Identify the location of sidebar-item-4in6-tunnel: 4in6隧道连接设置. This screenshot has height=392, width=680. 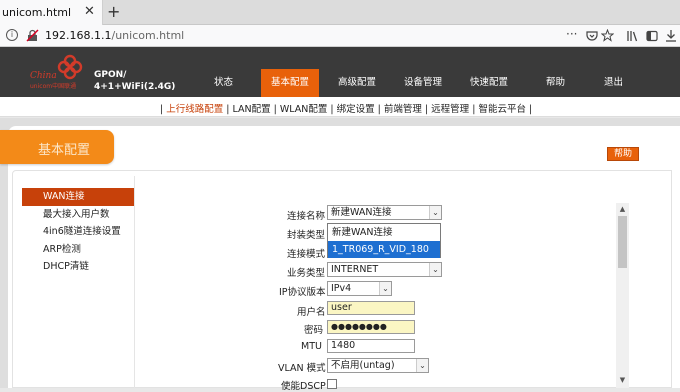
(78, 232).